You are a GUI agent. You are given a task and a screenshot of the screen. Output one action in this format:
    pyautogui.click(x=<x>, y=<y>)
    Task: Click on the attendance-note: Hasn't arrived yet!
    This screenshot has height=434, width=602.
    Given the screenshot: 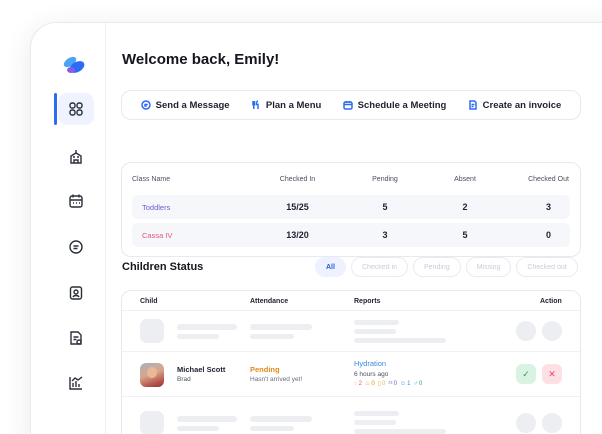 What is the action you would take?
    pyautogui.click(x=276, y=379)
    